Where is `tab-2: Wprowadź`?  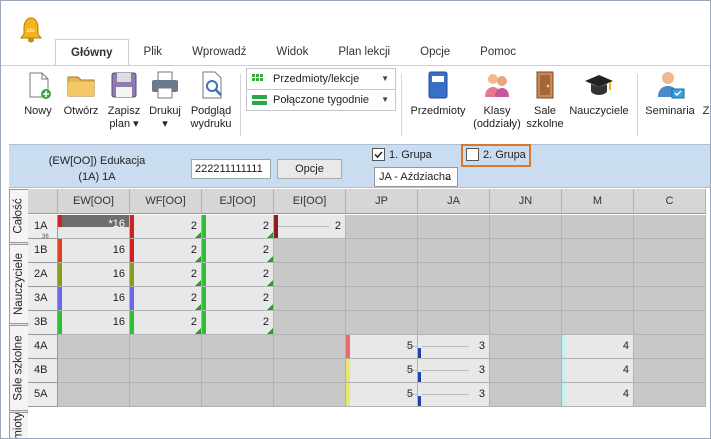 tab-2: Wprowadź is located at coordinates (219, 52).